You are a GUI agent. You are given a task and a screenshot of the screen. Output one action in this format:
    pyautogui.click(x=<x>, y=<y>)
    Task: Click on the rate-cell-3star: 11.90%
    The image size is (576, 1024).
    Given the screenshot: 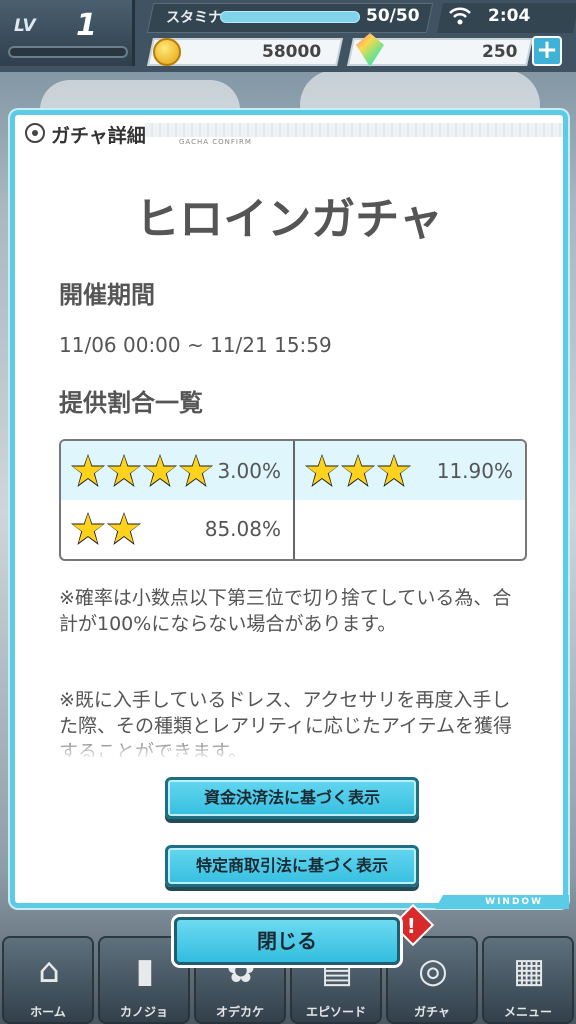 What is the action you would take?
    pyautogui.click(x=410, y=470)
    